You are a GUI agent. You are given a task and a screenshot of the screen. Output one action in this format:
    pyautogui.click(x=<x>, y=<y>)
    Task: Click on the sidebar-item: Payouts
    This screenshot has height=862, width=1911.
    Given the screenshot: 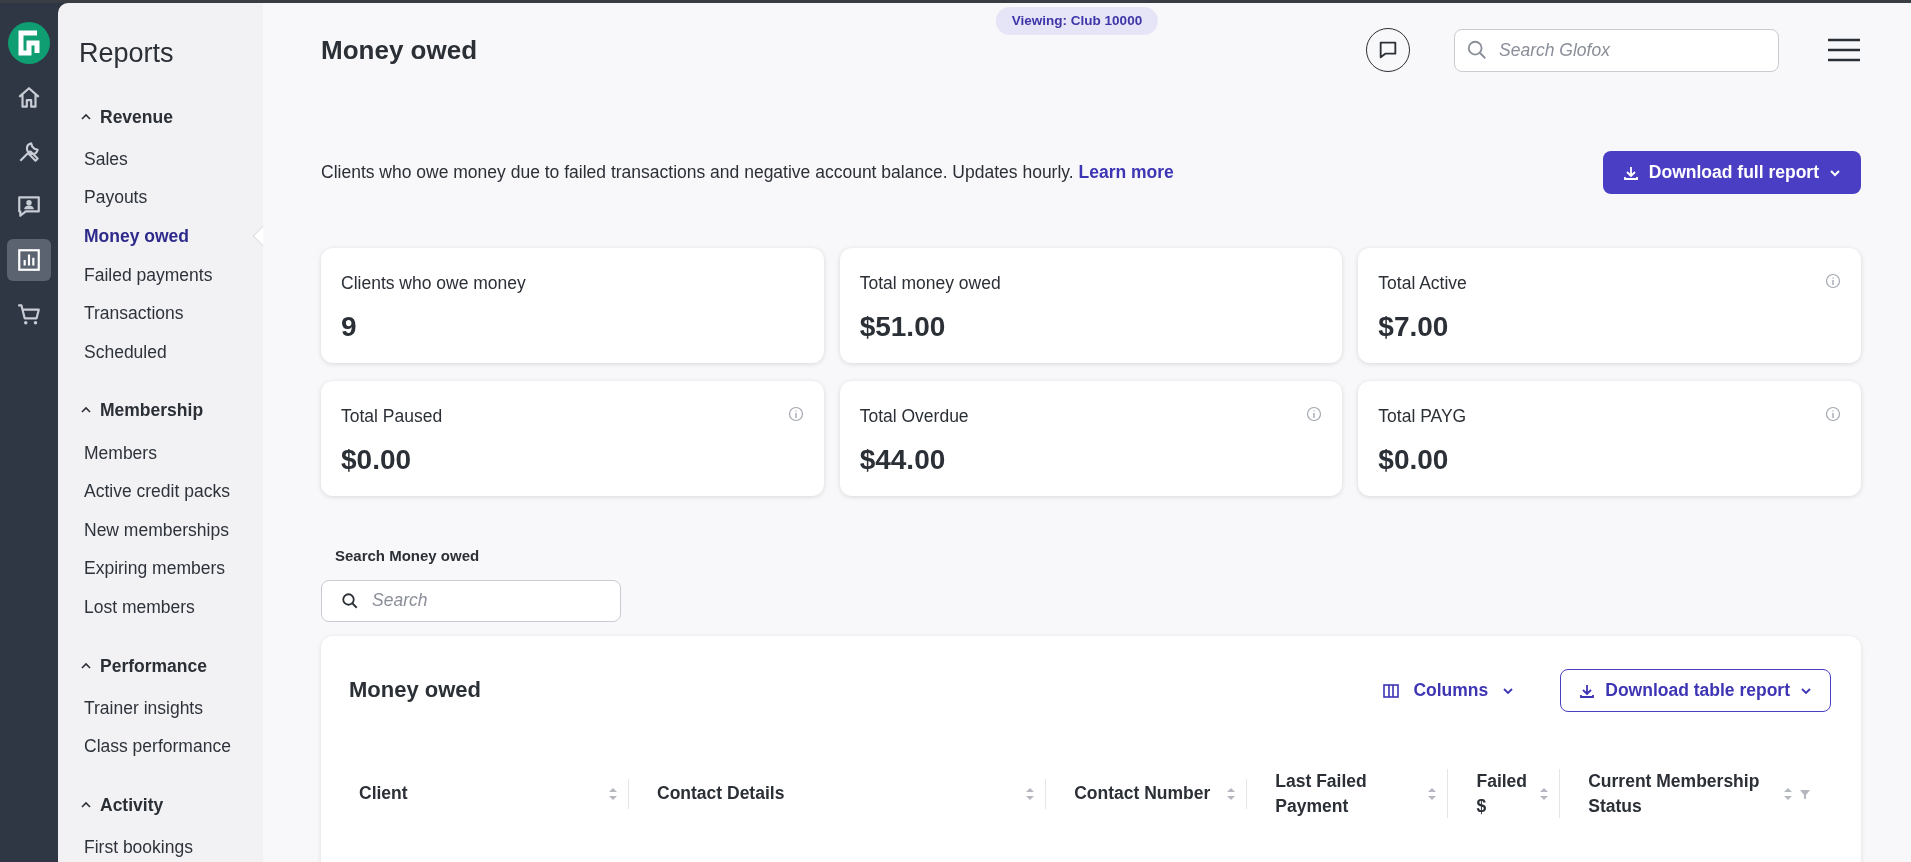 What is the action you would take?
    pyautogui.click(x=160, y=197)
    